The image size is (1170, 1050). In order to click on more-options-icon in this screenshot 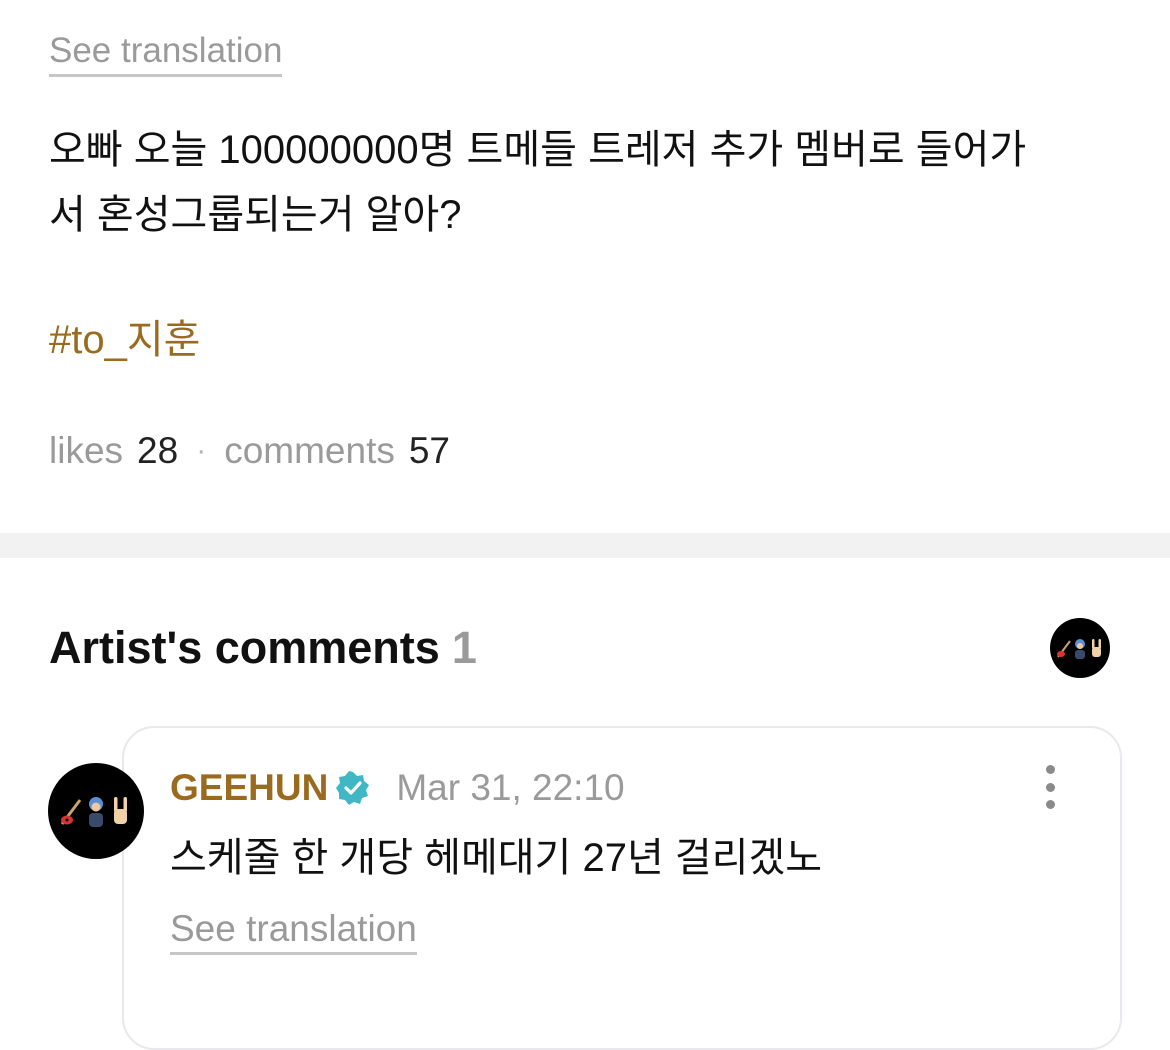, I will do `click(1050, 787)`.